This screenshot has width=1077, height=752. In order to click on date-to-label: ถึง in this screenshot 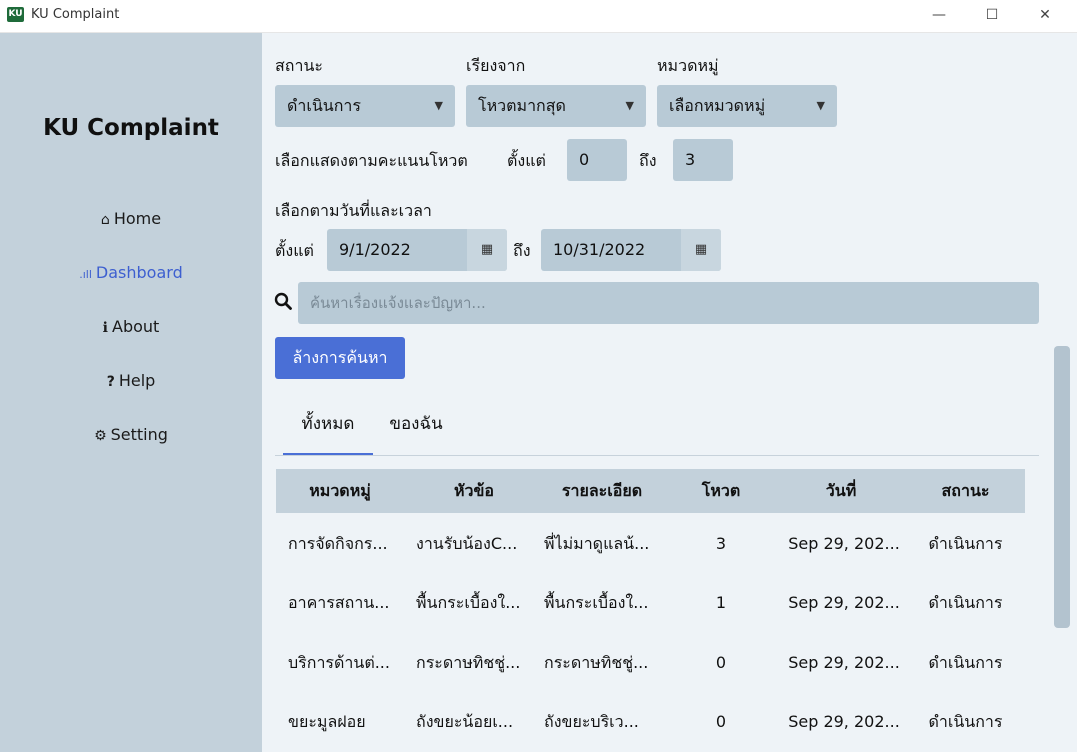, I will do `click(522, 250)`.